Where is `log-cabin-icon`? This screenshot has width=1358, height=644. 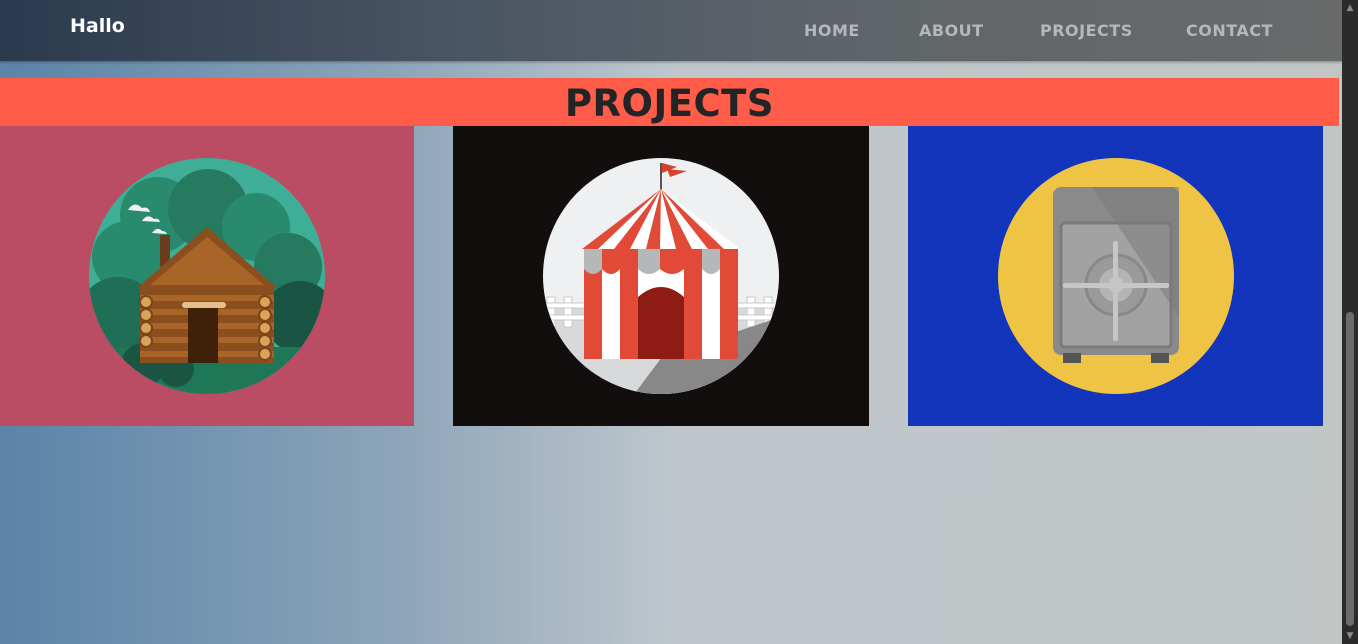
log-cabin-icon is located at coordinates (207, 276).